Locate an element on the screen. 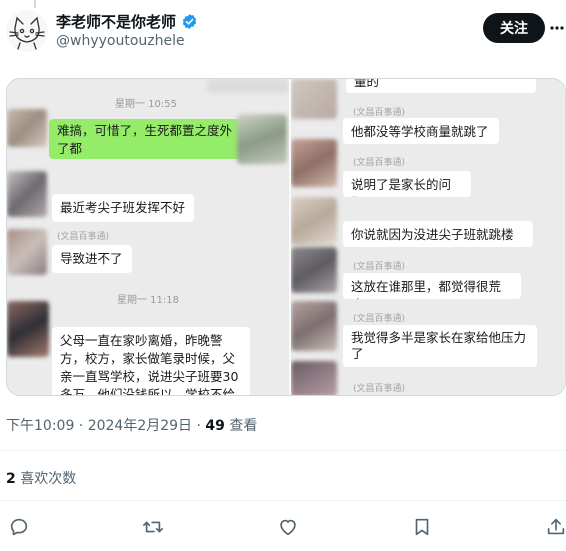 The height and width of the screenshot is (551, 566). cat-sketch-avatar-icon is located at coordinates (27, 33).